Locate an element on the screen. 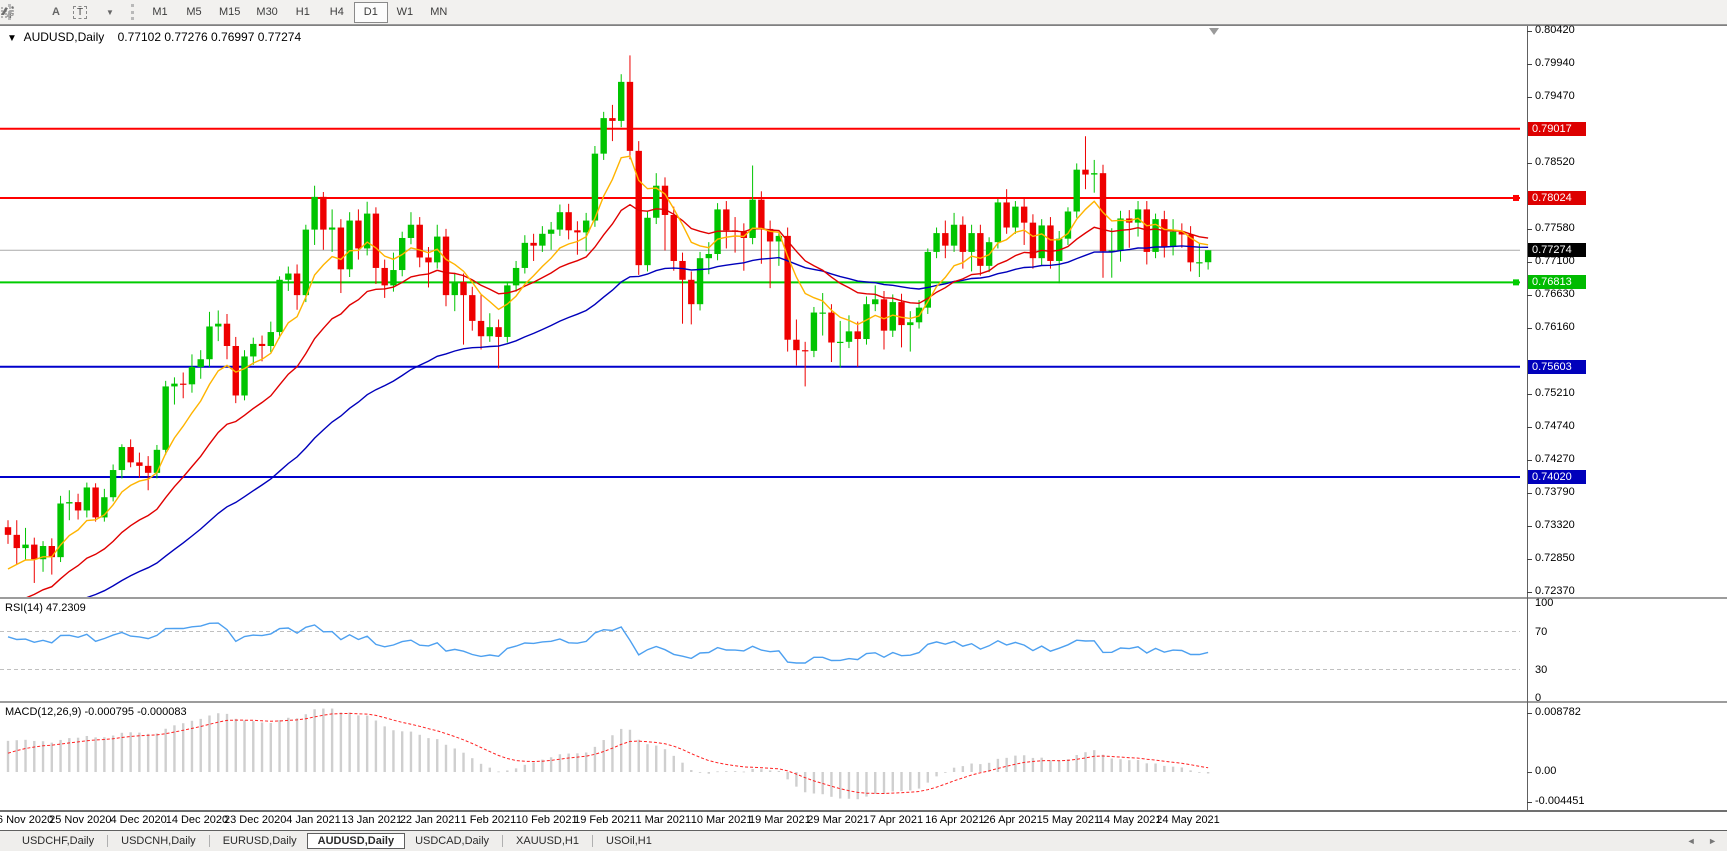 The width and height of the screenshot is (1727, 851). price-level-label-0.75603: 0.75603 is located at coordinates (1557, 366).